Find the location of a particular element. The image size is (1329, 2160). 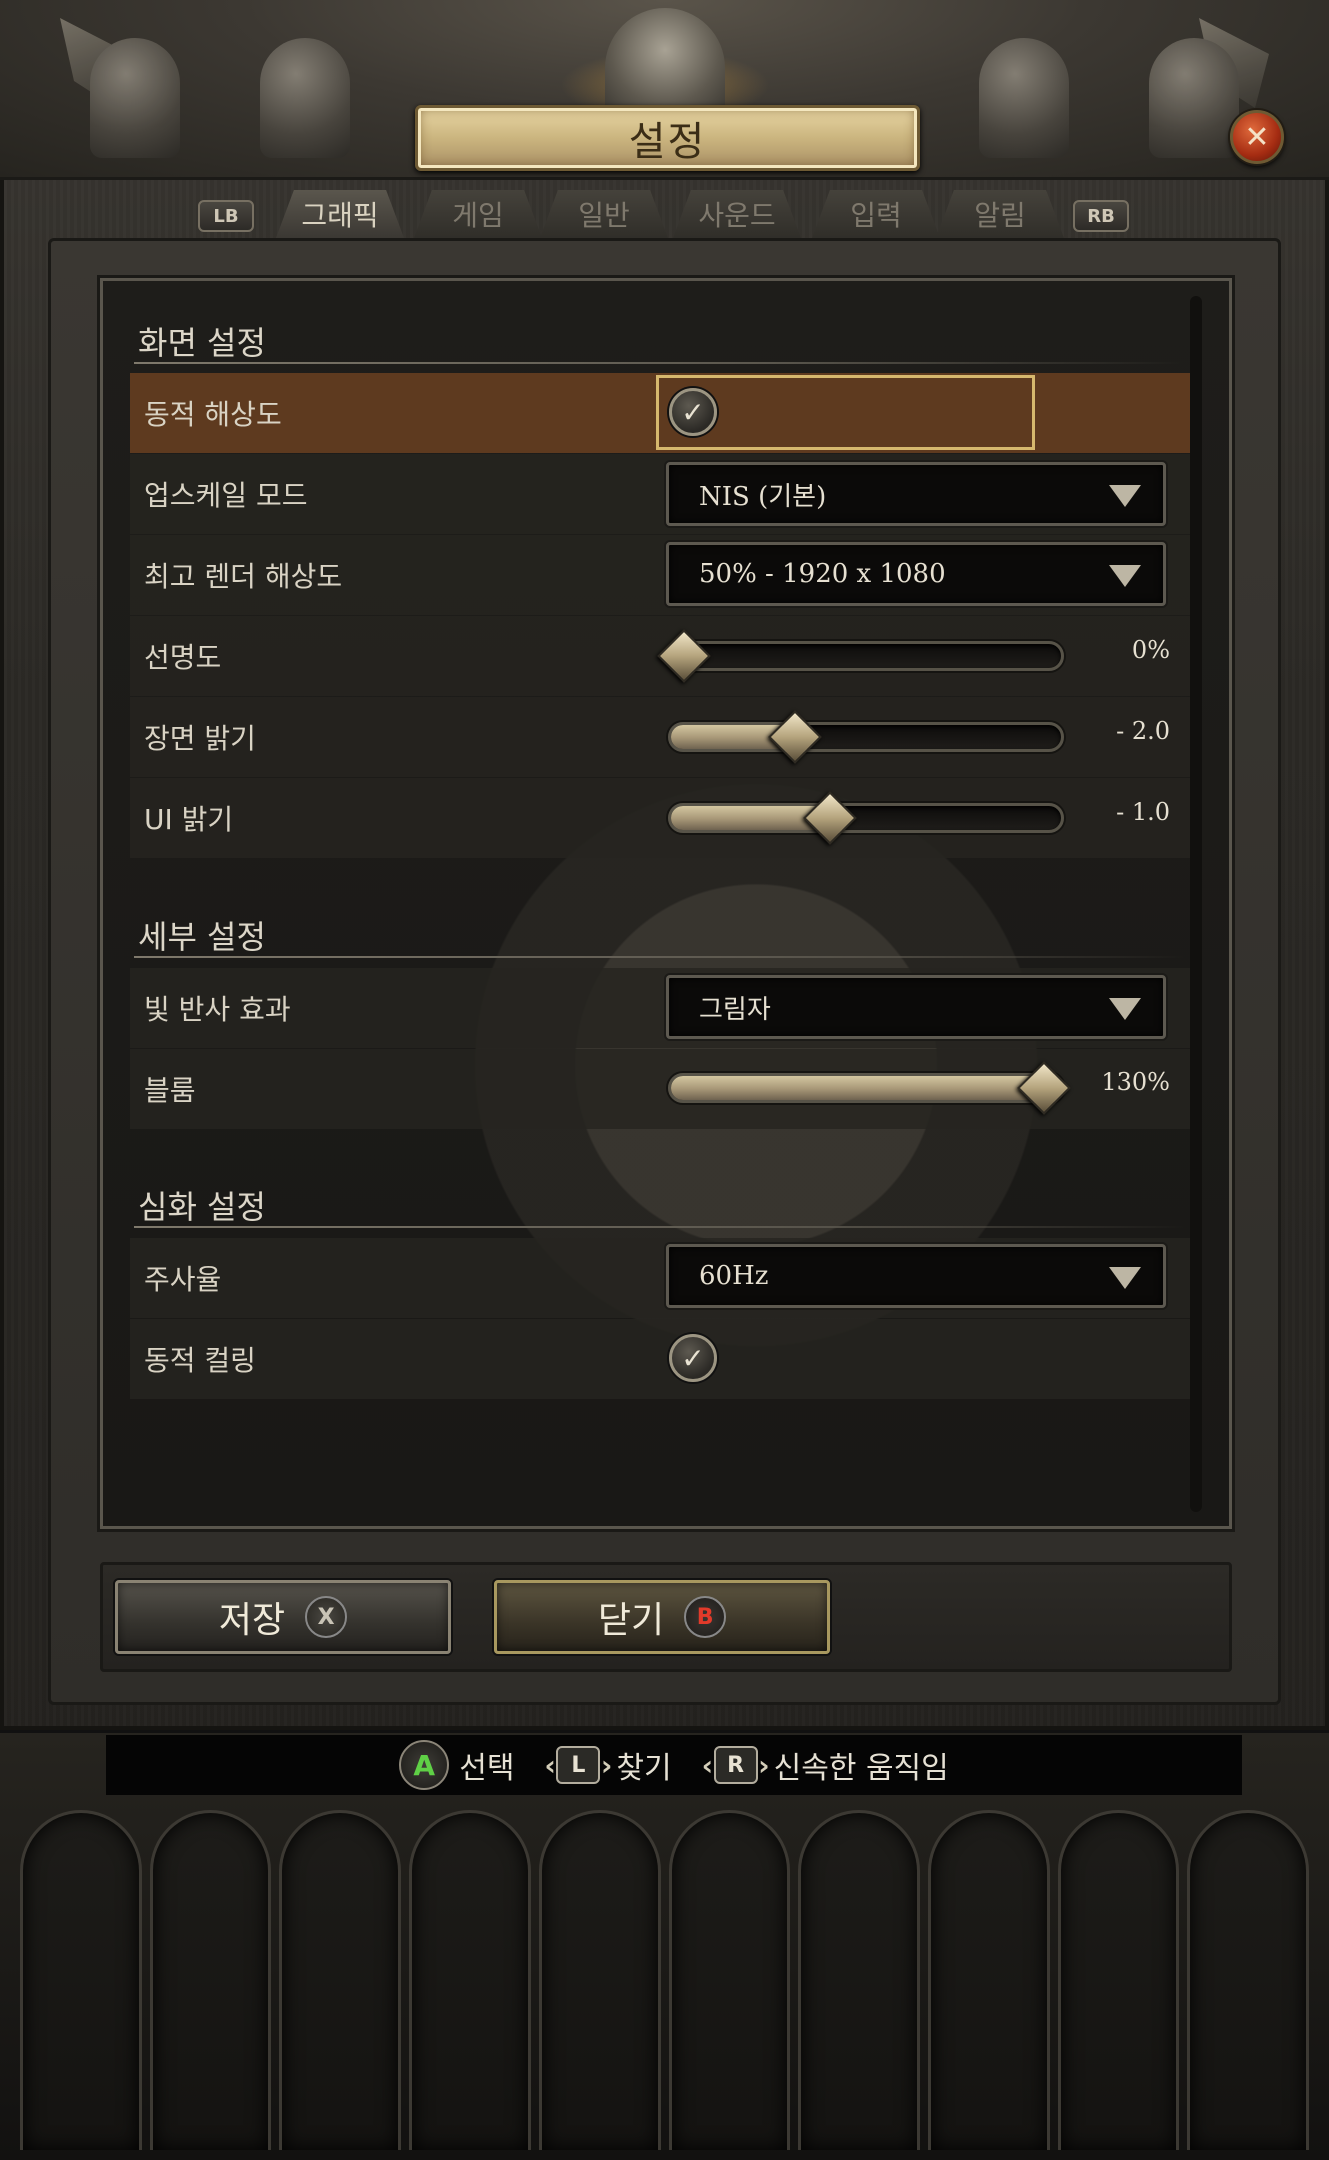

x-button-icon: X is located at coordinates (326, 1617).